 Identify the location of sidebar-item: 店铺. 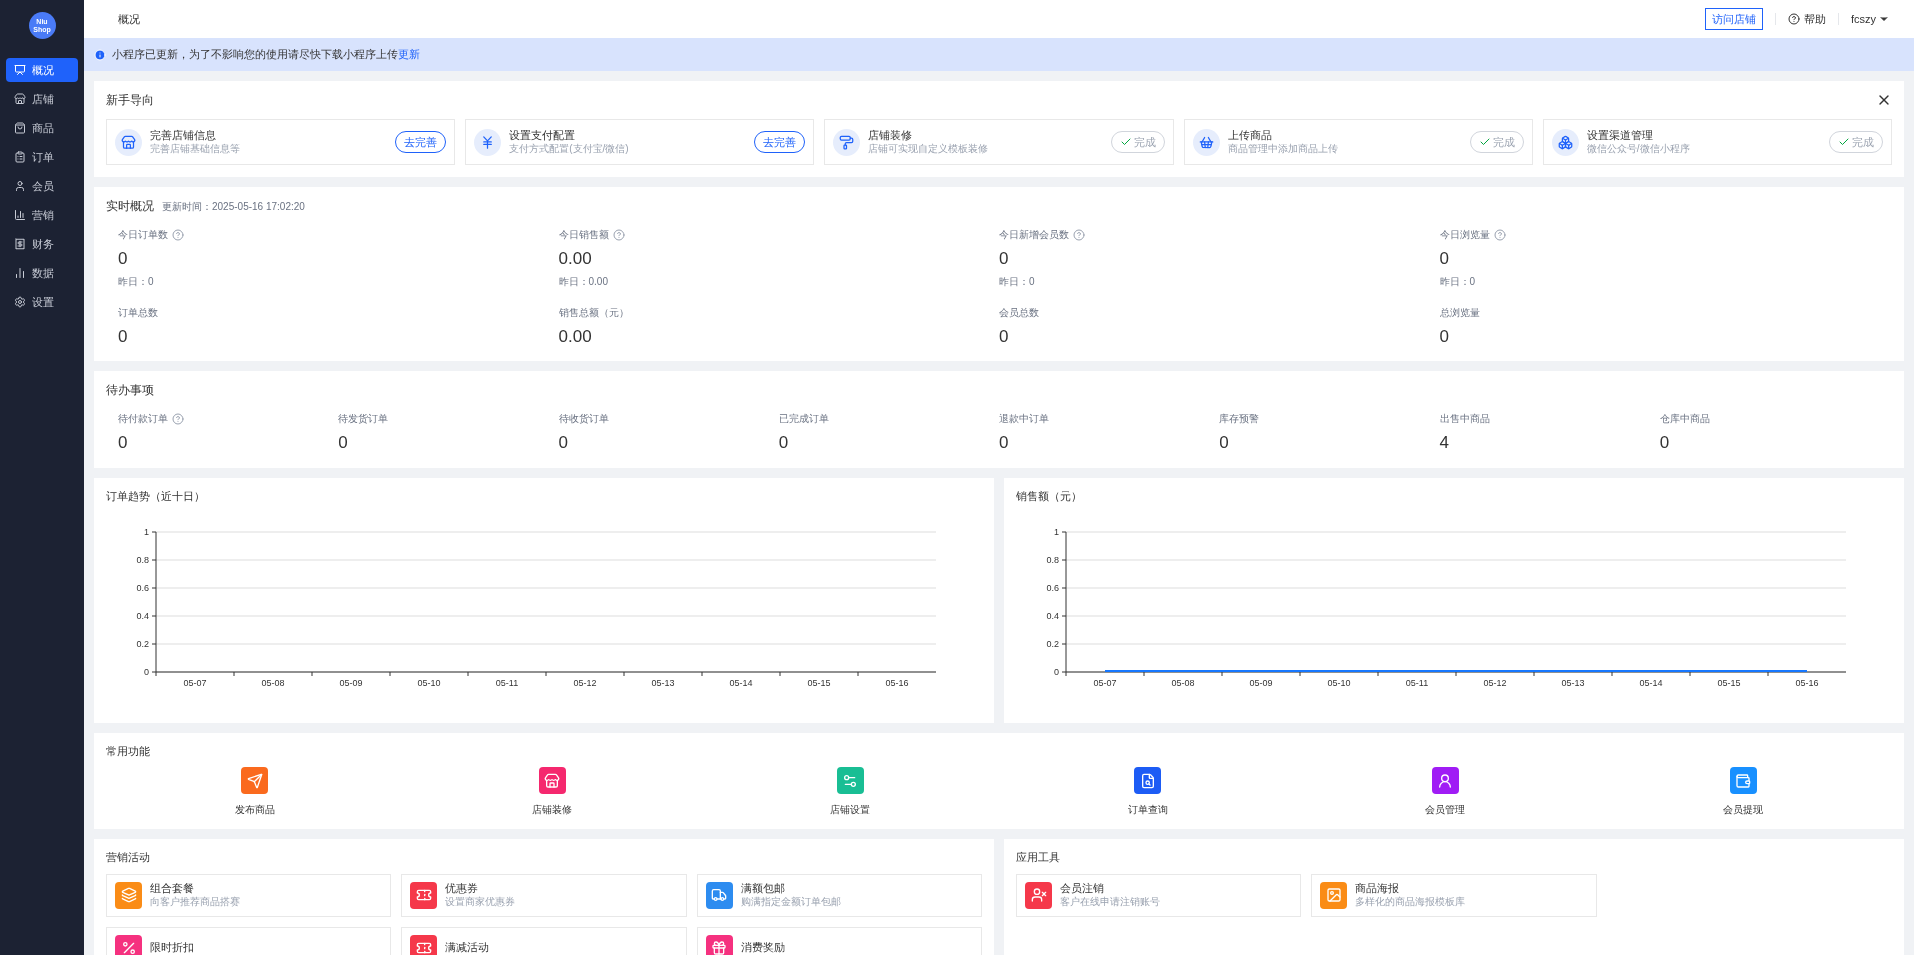
(42, 99).